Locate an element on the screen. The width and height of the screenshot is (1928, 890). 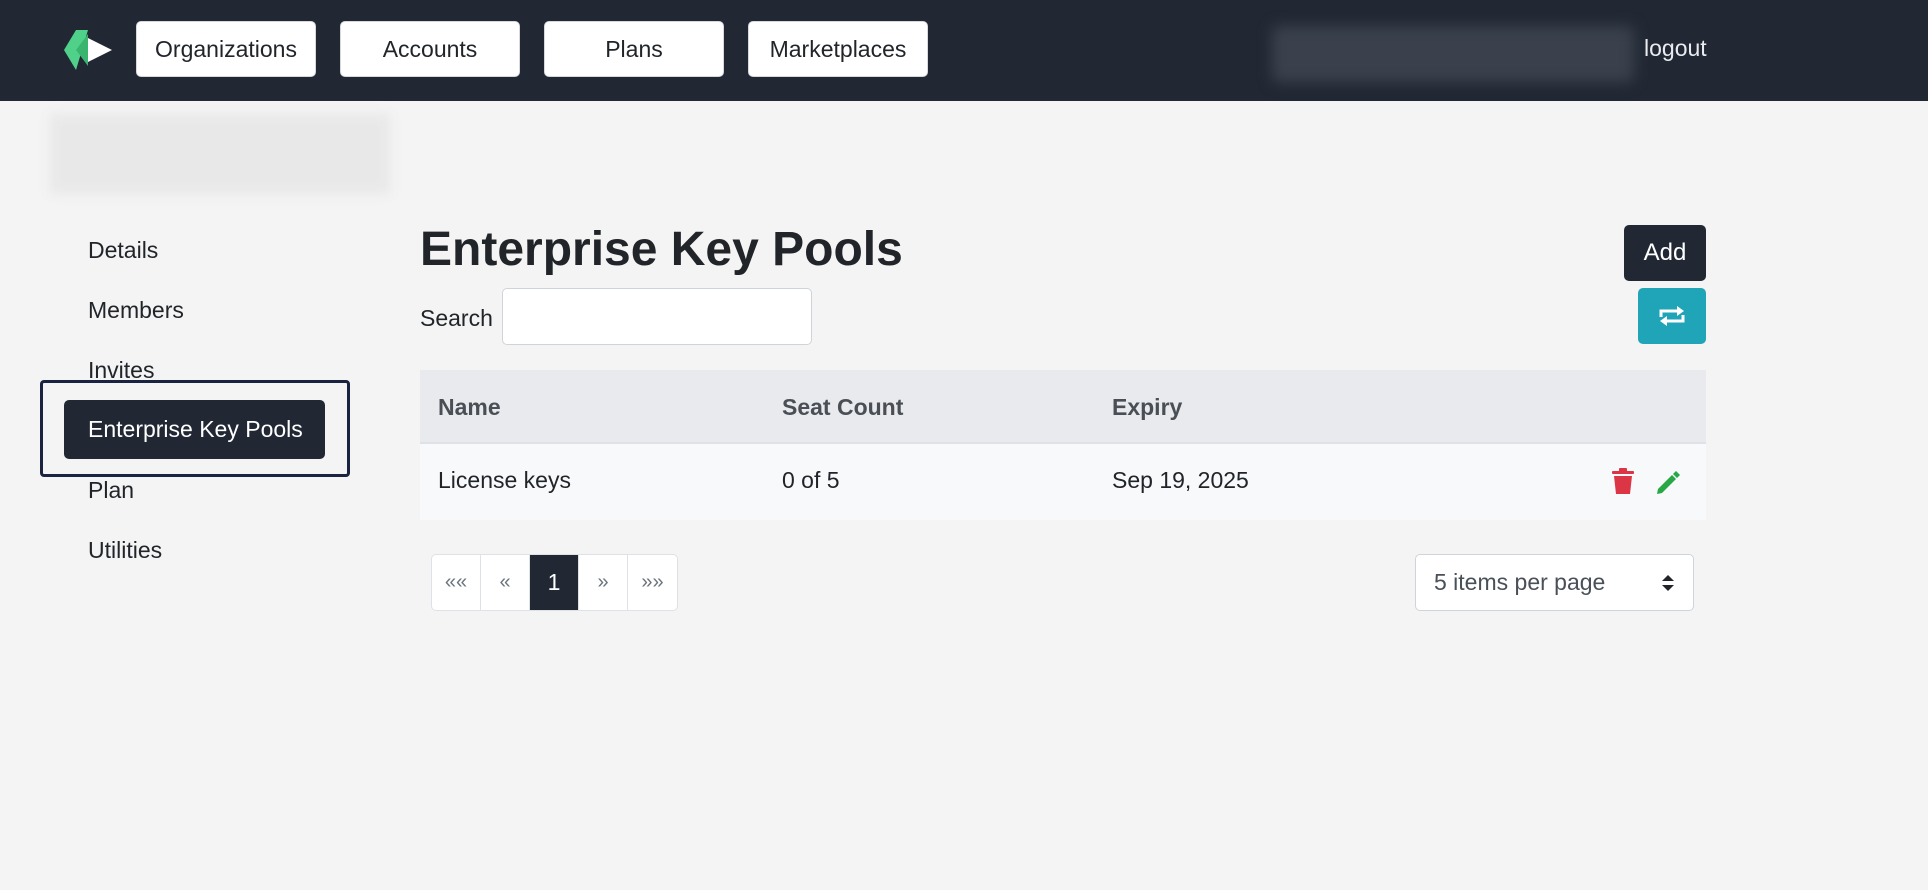
nav-accounts-button: Accounts is located at coordinates (430, 49).